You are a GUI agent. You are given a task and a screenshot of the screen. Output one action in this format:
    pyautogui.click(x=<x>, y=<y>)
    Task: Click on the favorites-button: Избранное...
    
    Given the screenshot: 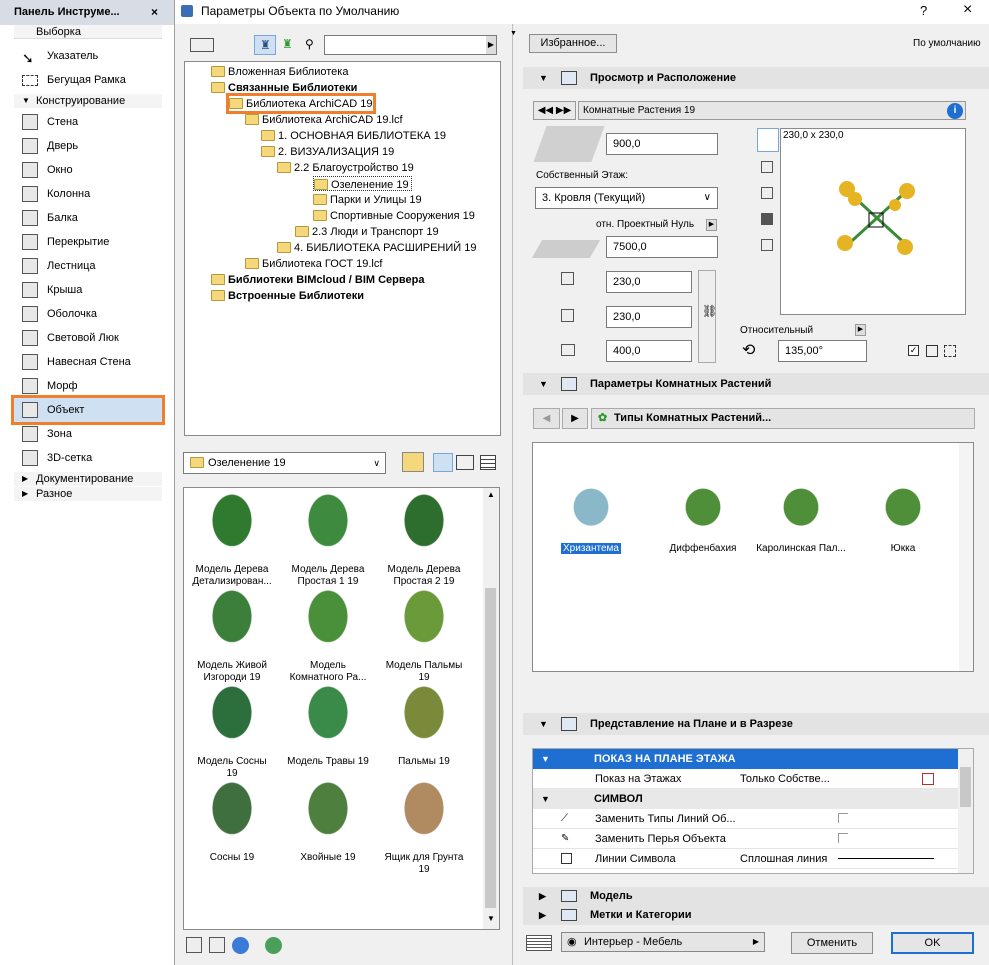 What is the action you would take?
    pyautogui.click(x=573, y=43)
    